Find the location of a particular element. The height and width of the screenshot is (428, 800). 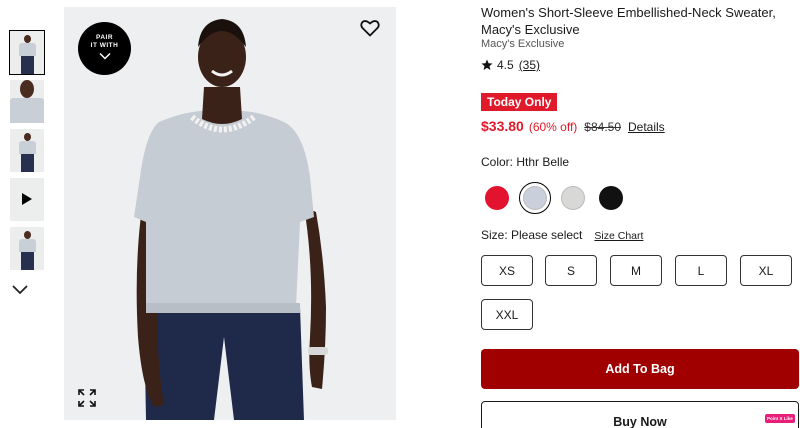

point-like-badge: Point X Like is located at coordinates (780, 418).